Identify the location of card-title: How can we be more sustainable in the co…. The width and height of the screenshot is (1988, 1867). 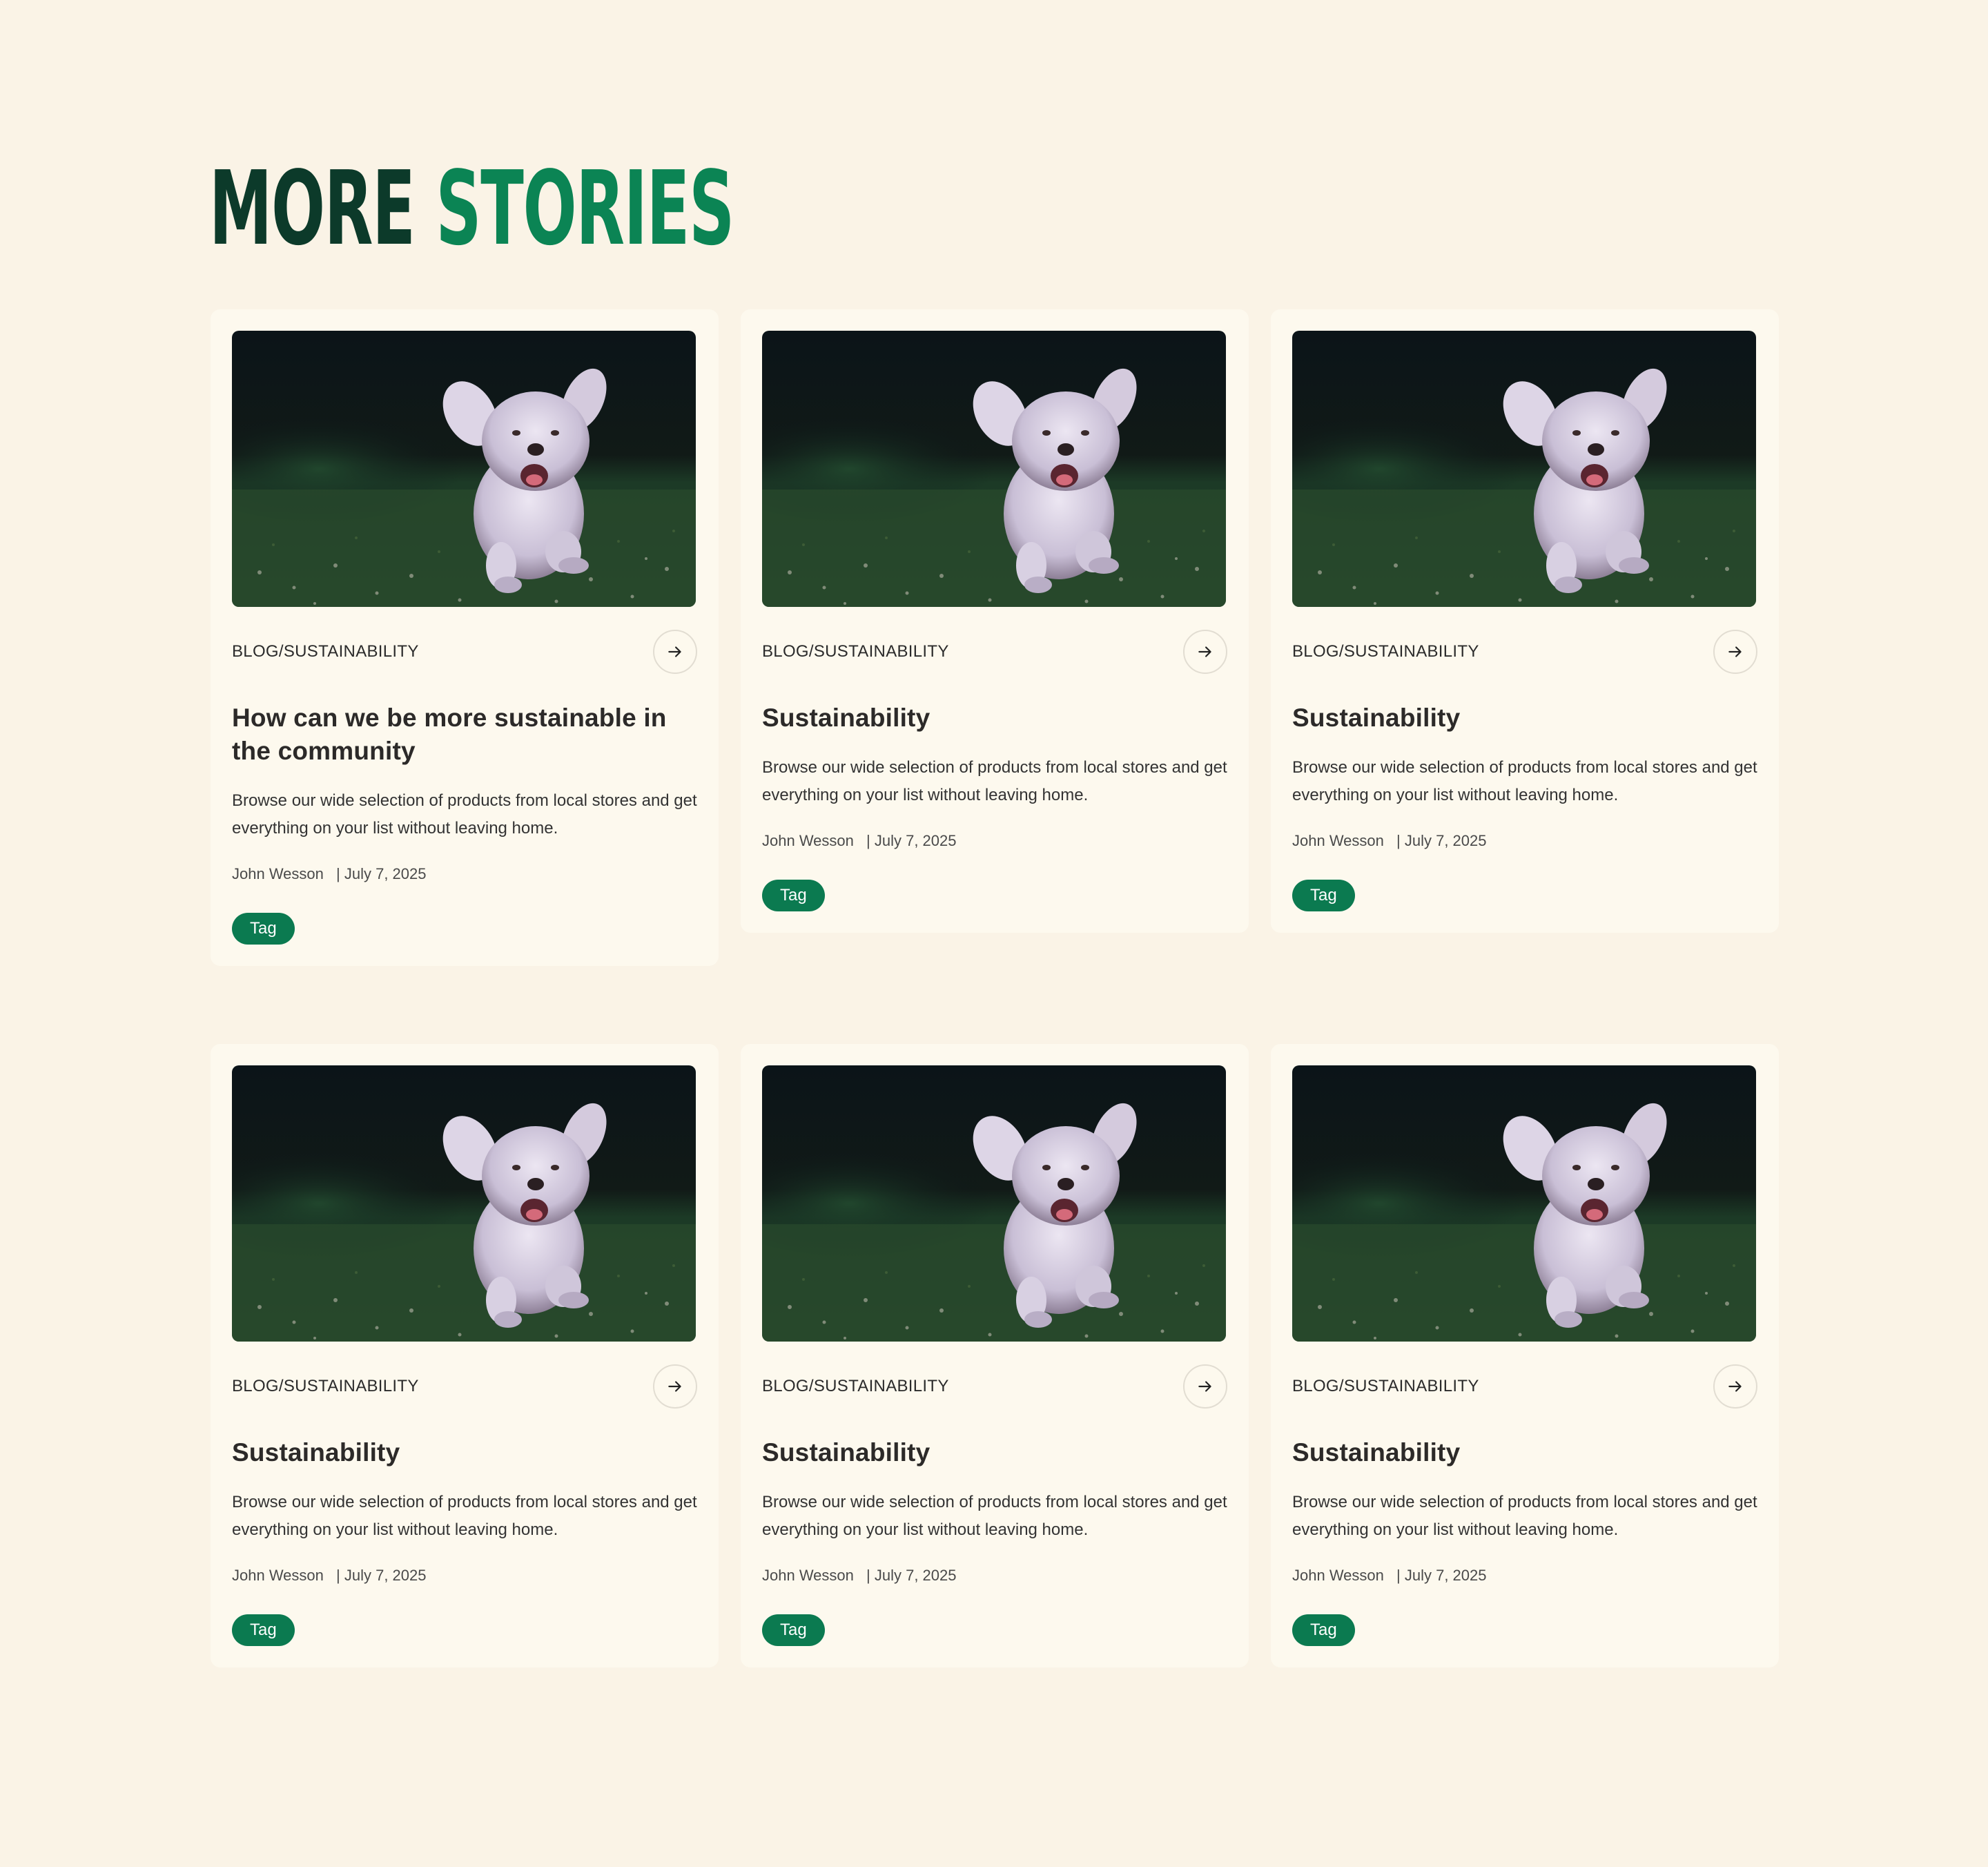
(464, 735).